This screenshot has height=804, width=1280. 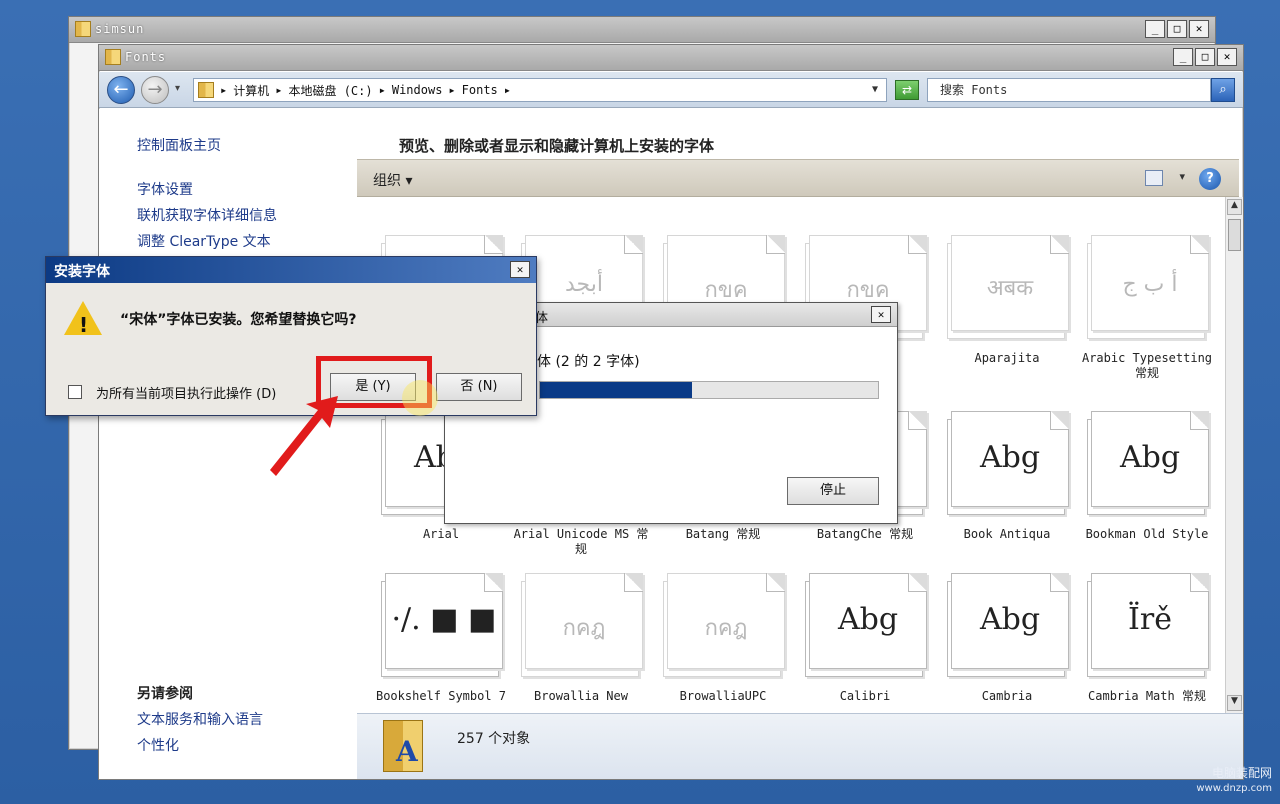 I want to click on control-panel-home-link: 控制面板主页, so click(x=179, y=145).